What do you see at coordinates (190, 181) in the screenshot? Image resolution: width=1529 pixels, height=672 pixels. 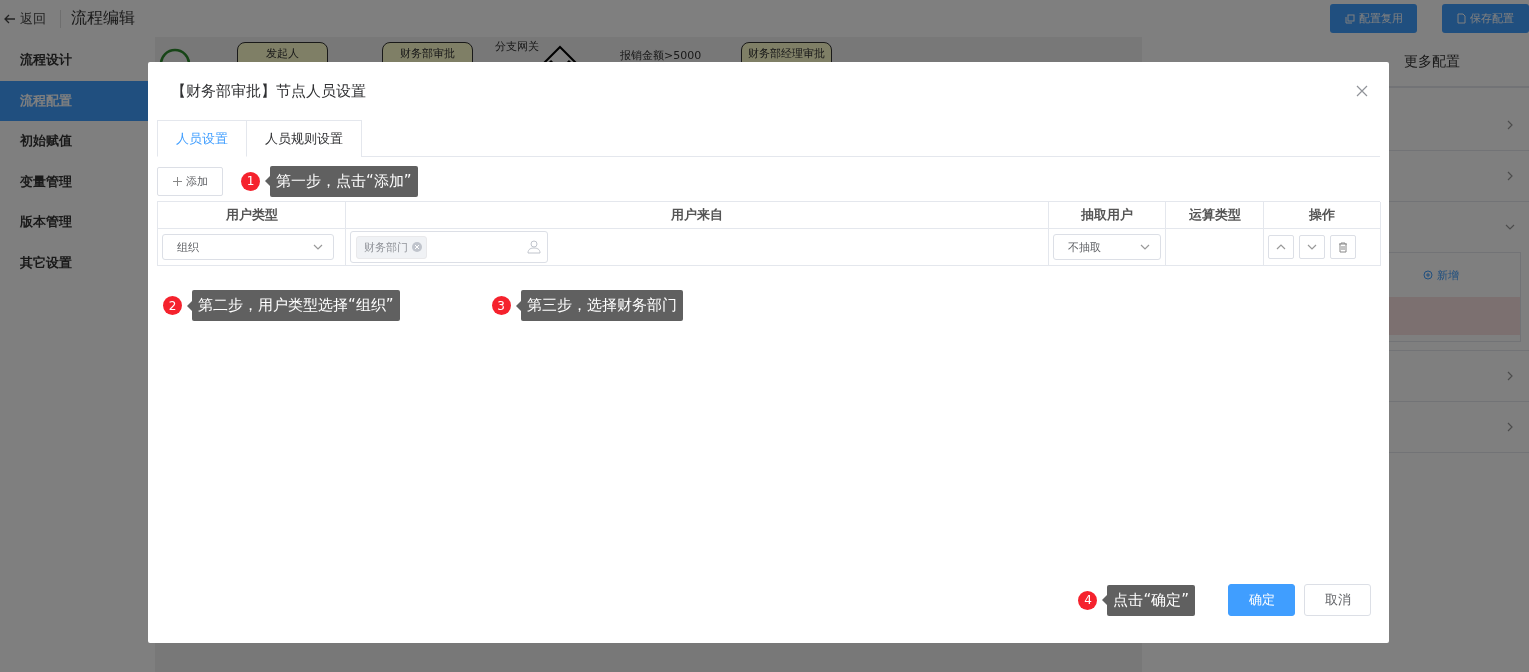 I see `add-button: 添加` at bounding box center [190, 181].